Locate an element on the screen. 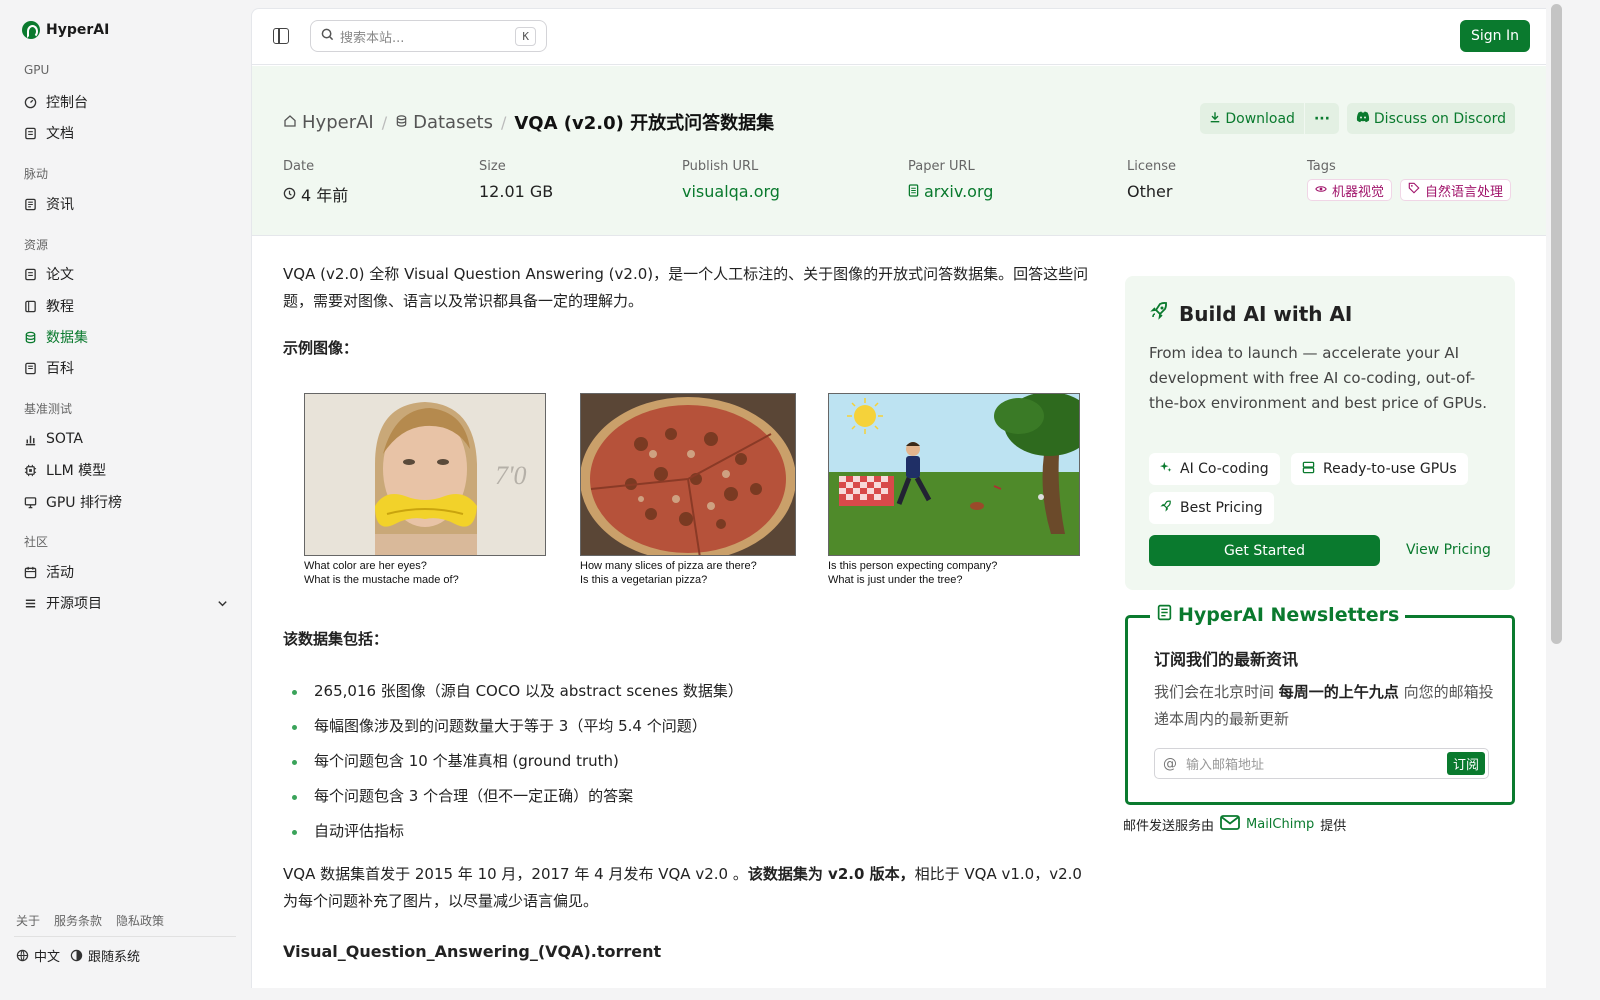 The image size is (1600, 1000). breadcrumb-datasets: Datasets is located at coordinates (444, 122).